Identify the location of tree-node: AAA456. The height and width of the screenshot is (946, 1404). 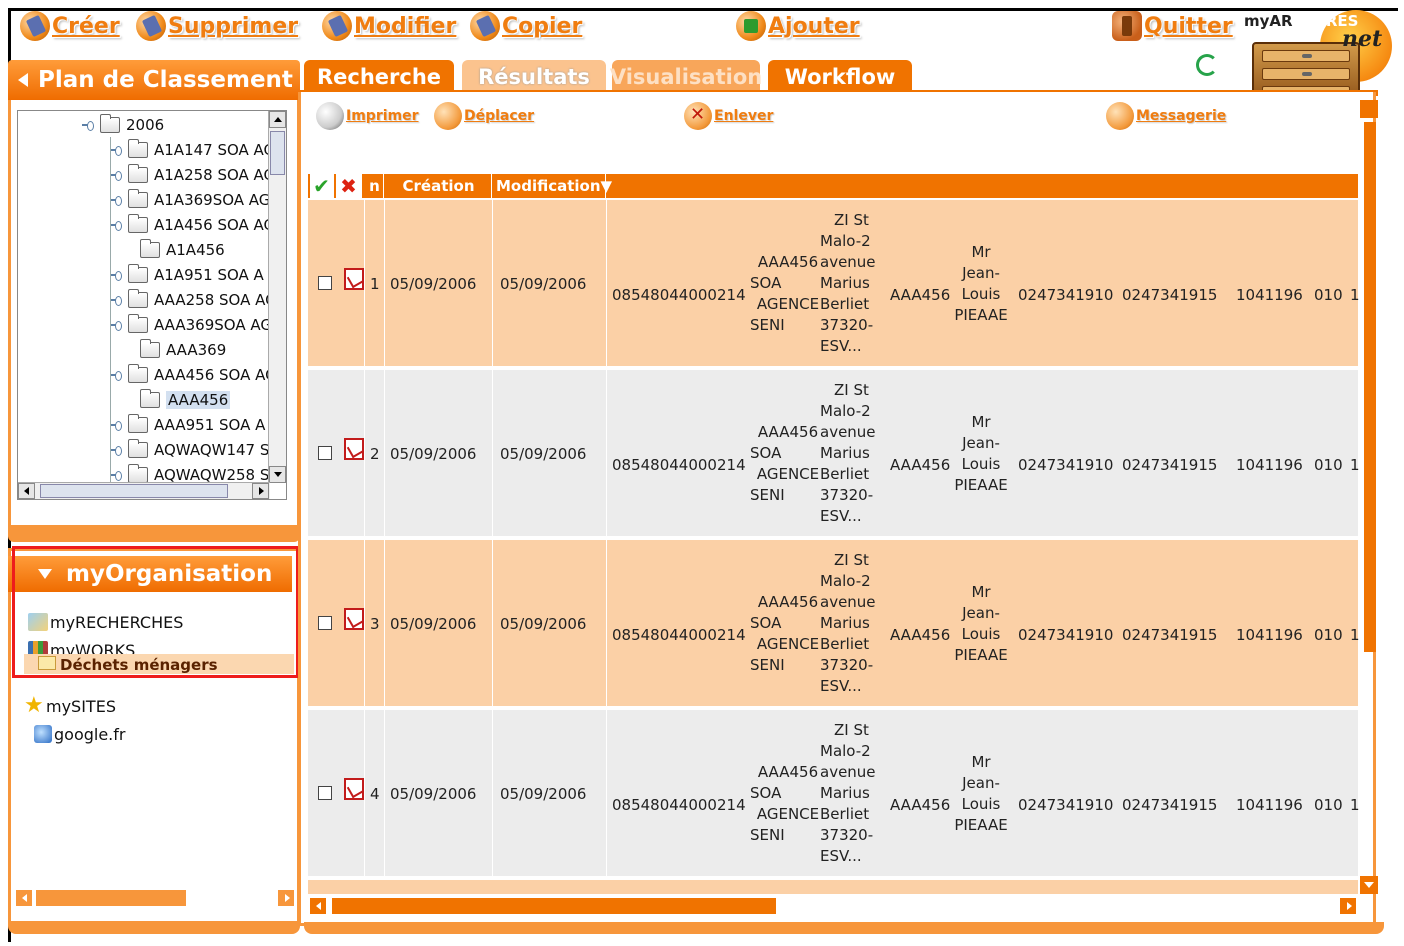
(185, 400).